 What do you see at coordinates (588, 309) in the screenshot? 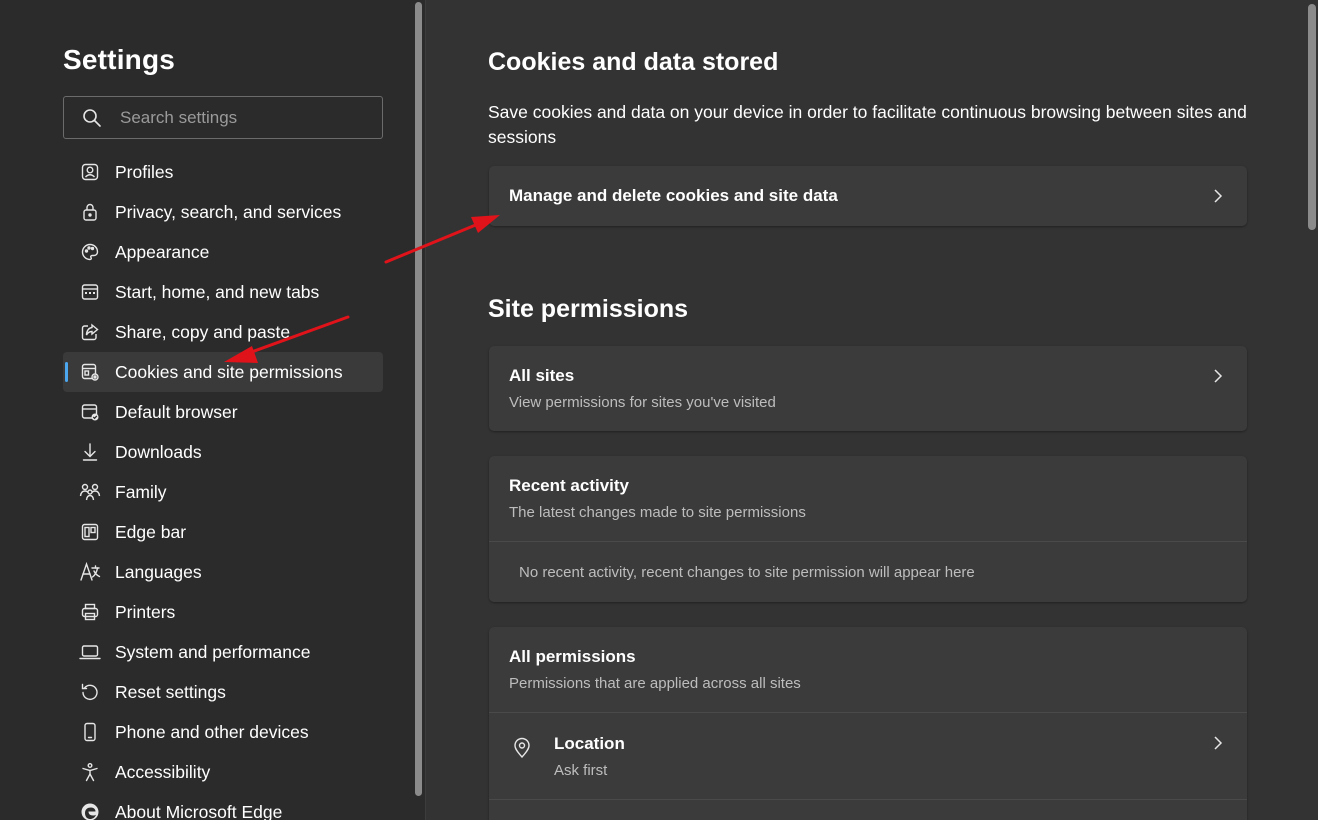
I see `site-permissions-heading: Site permissions` at bounding box center [588, 309].